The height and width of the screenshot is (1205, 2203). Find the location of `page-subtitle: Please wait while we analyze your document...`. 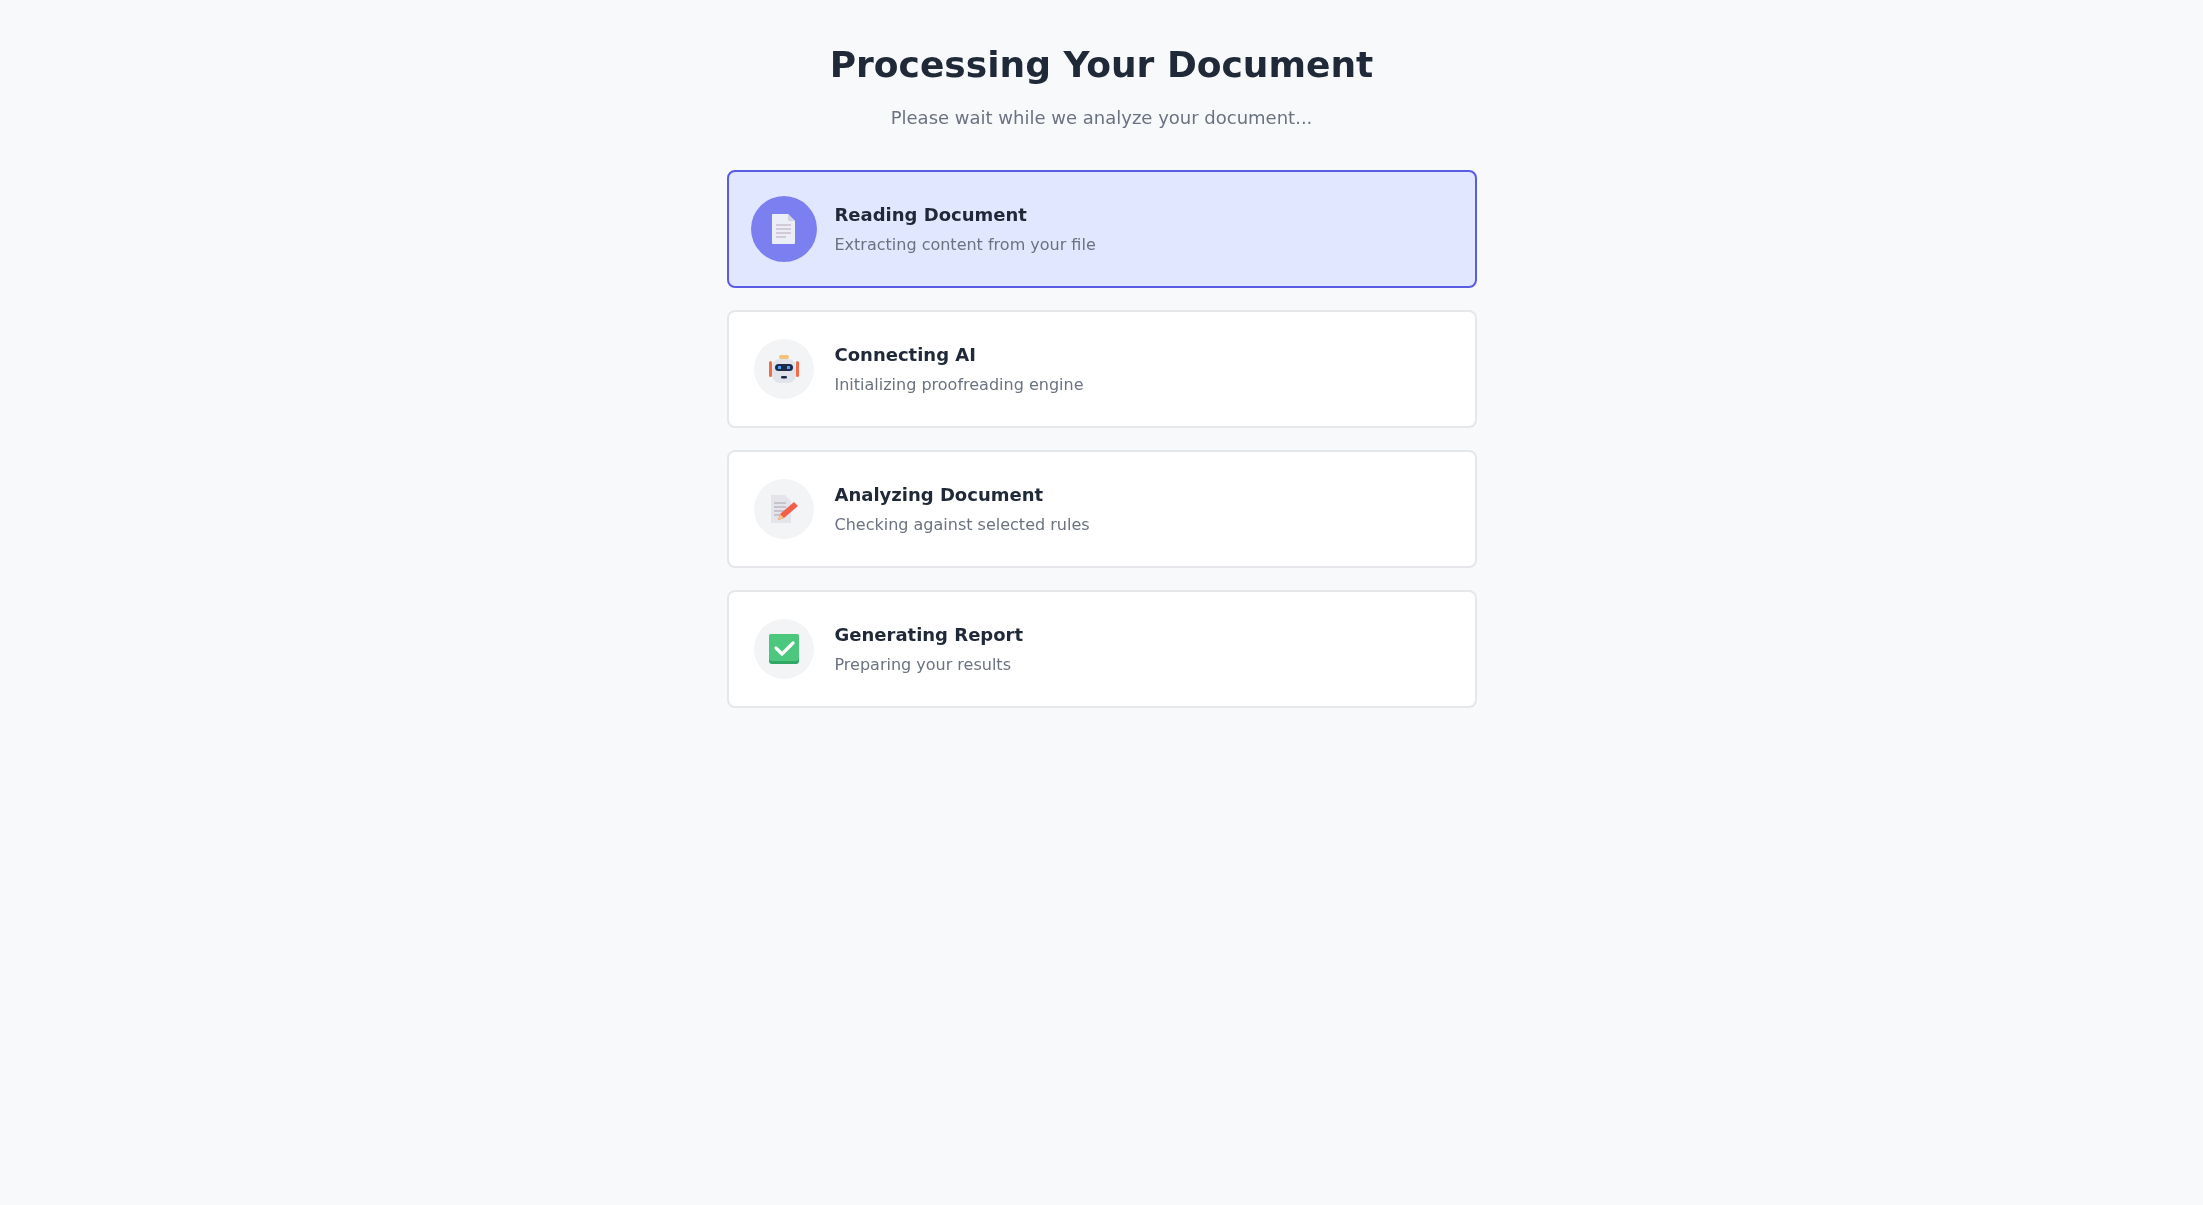

page-subtitle: Please wait while we analyze your document... is located at coordinates (1101, 117).